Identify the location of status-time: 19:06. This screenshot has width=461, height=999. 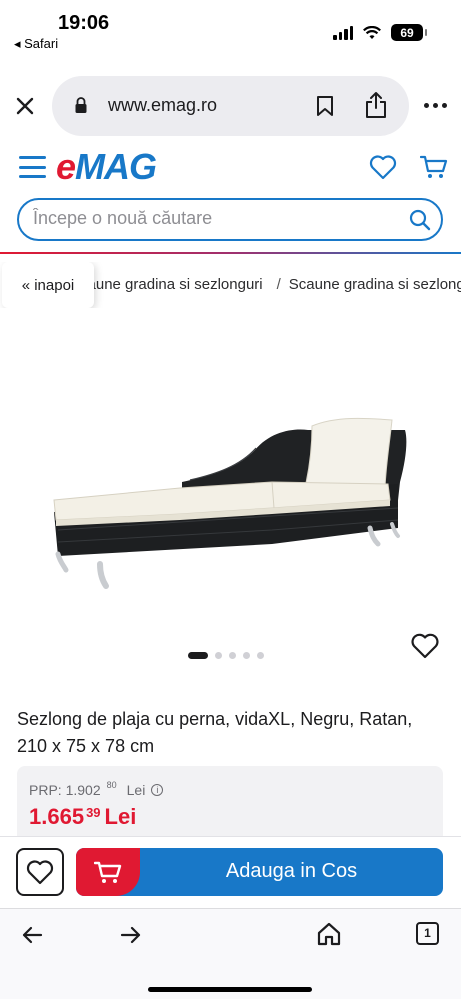
(84, 23).